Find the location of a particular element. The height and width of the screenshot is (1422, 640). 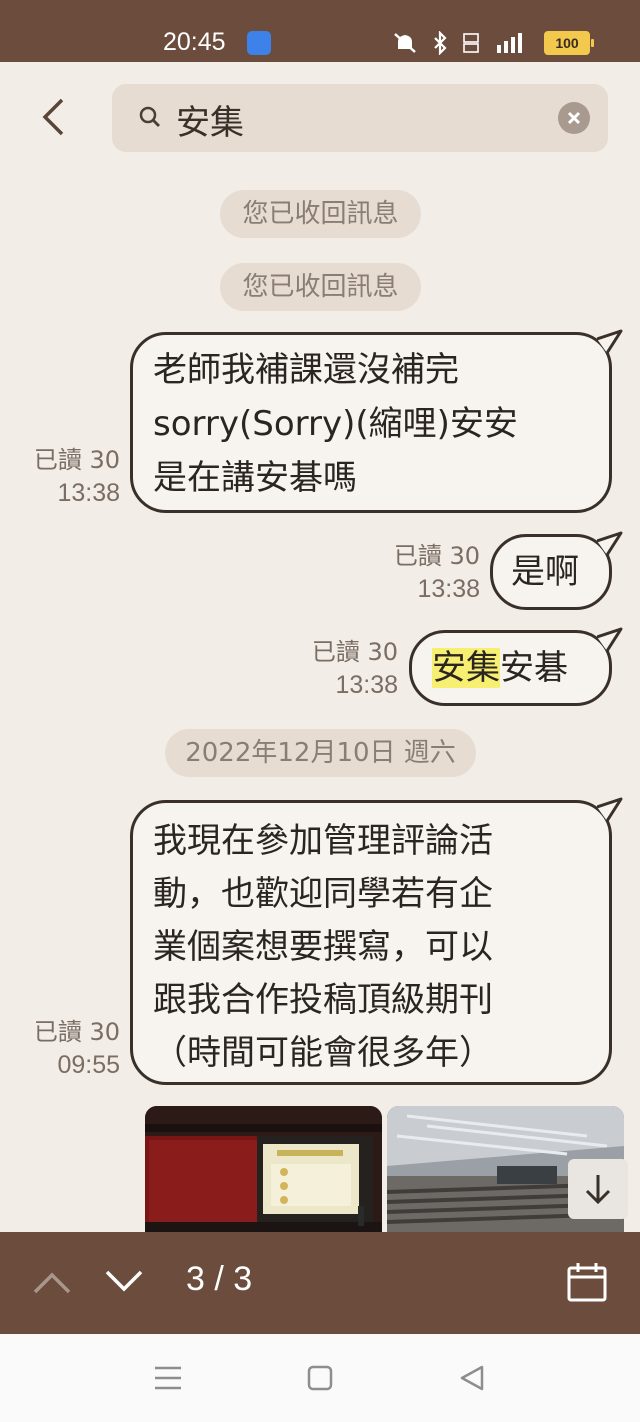

message-text-line: 老師我補課還沒補完 is located at coordinates (306, 370).